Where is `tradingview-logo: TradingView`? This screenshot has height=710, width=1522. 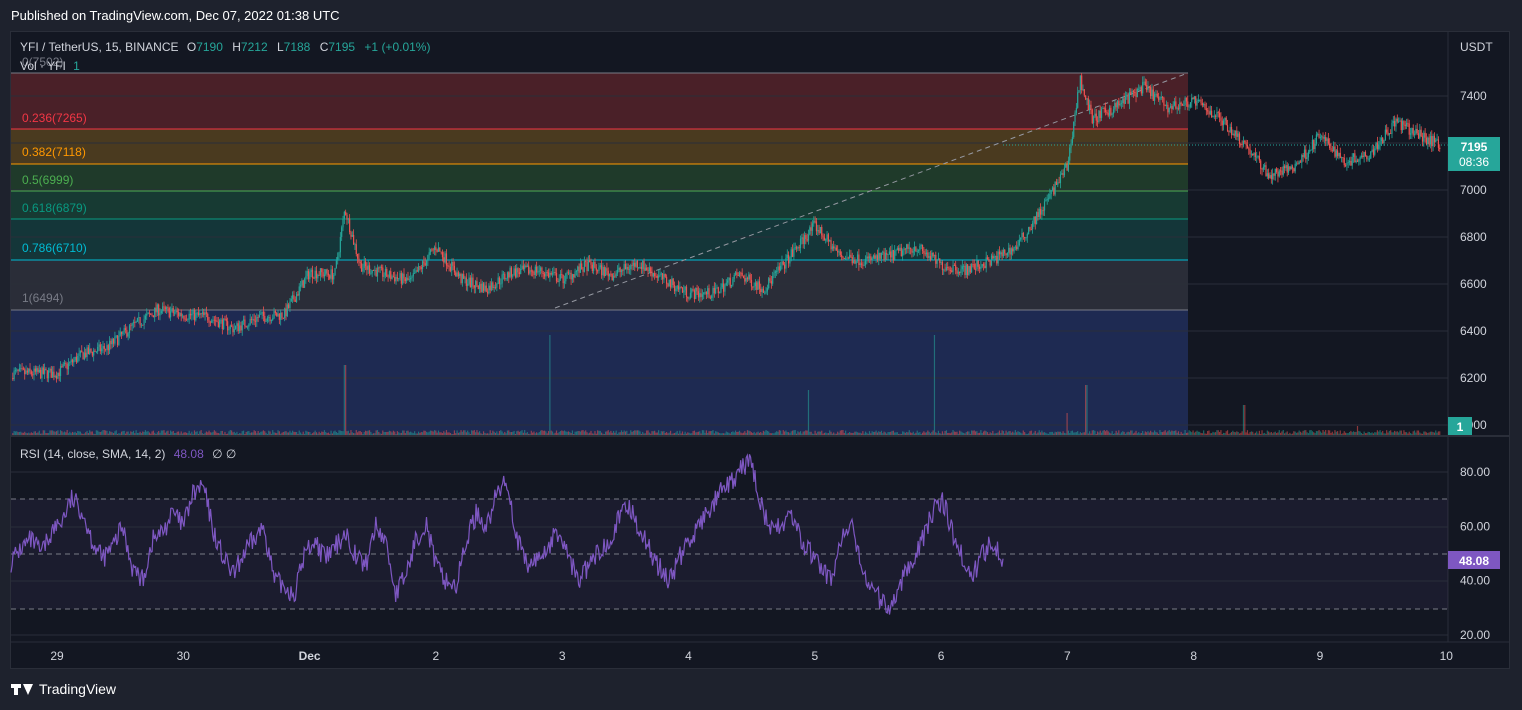 tradingview-logo: TradingView is located at coordinates (63, 689).